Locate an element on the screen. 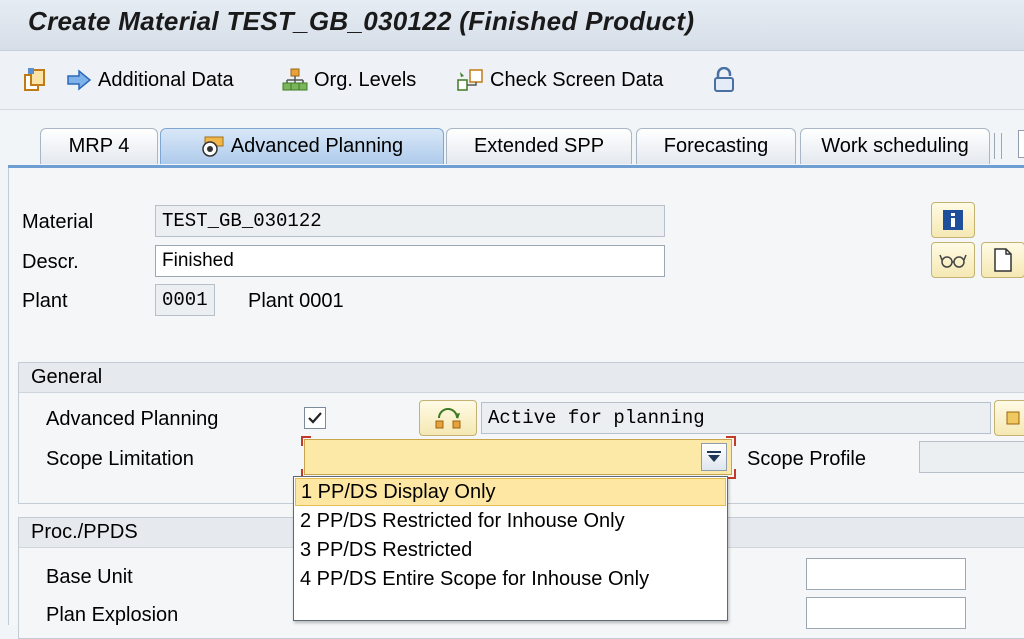 Image resolution: width=1024 pixels, height=639 pixels. advanced-planning-icon is located at coordinates (213, 146).